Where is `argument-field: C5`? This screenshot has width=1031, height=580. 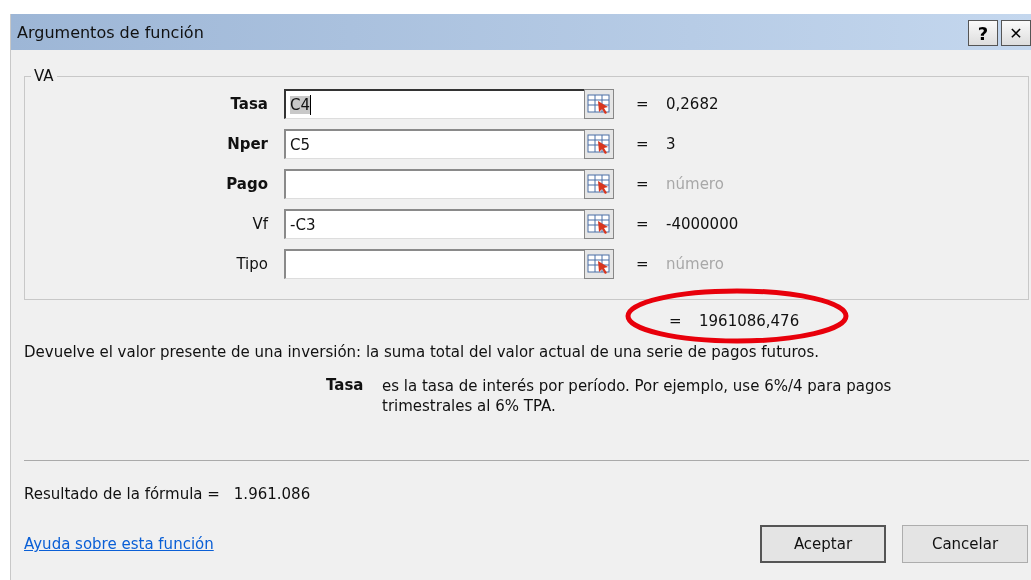 argument-field: C5 is located at coordinates (434, 144).